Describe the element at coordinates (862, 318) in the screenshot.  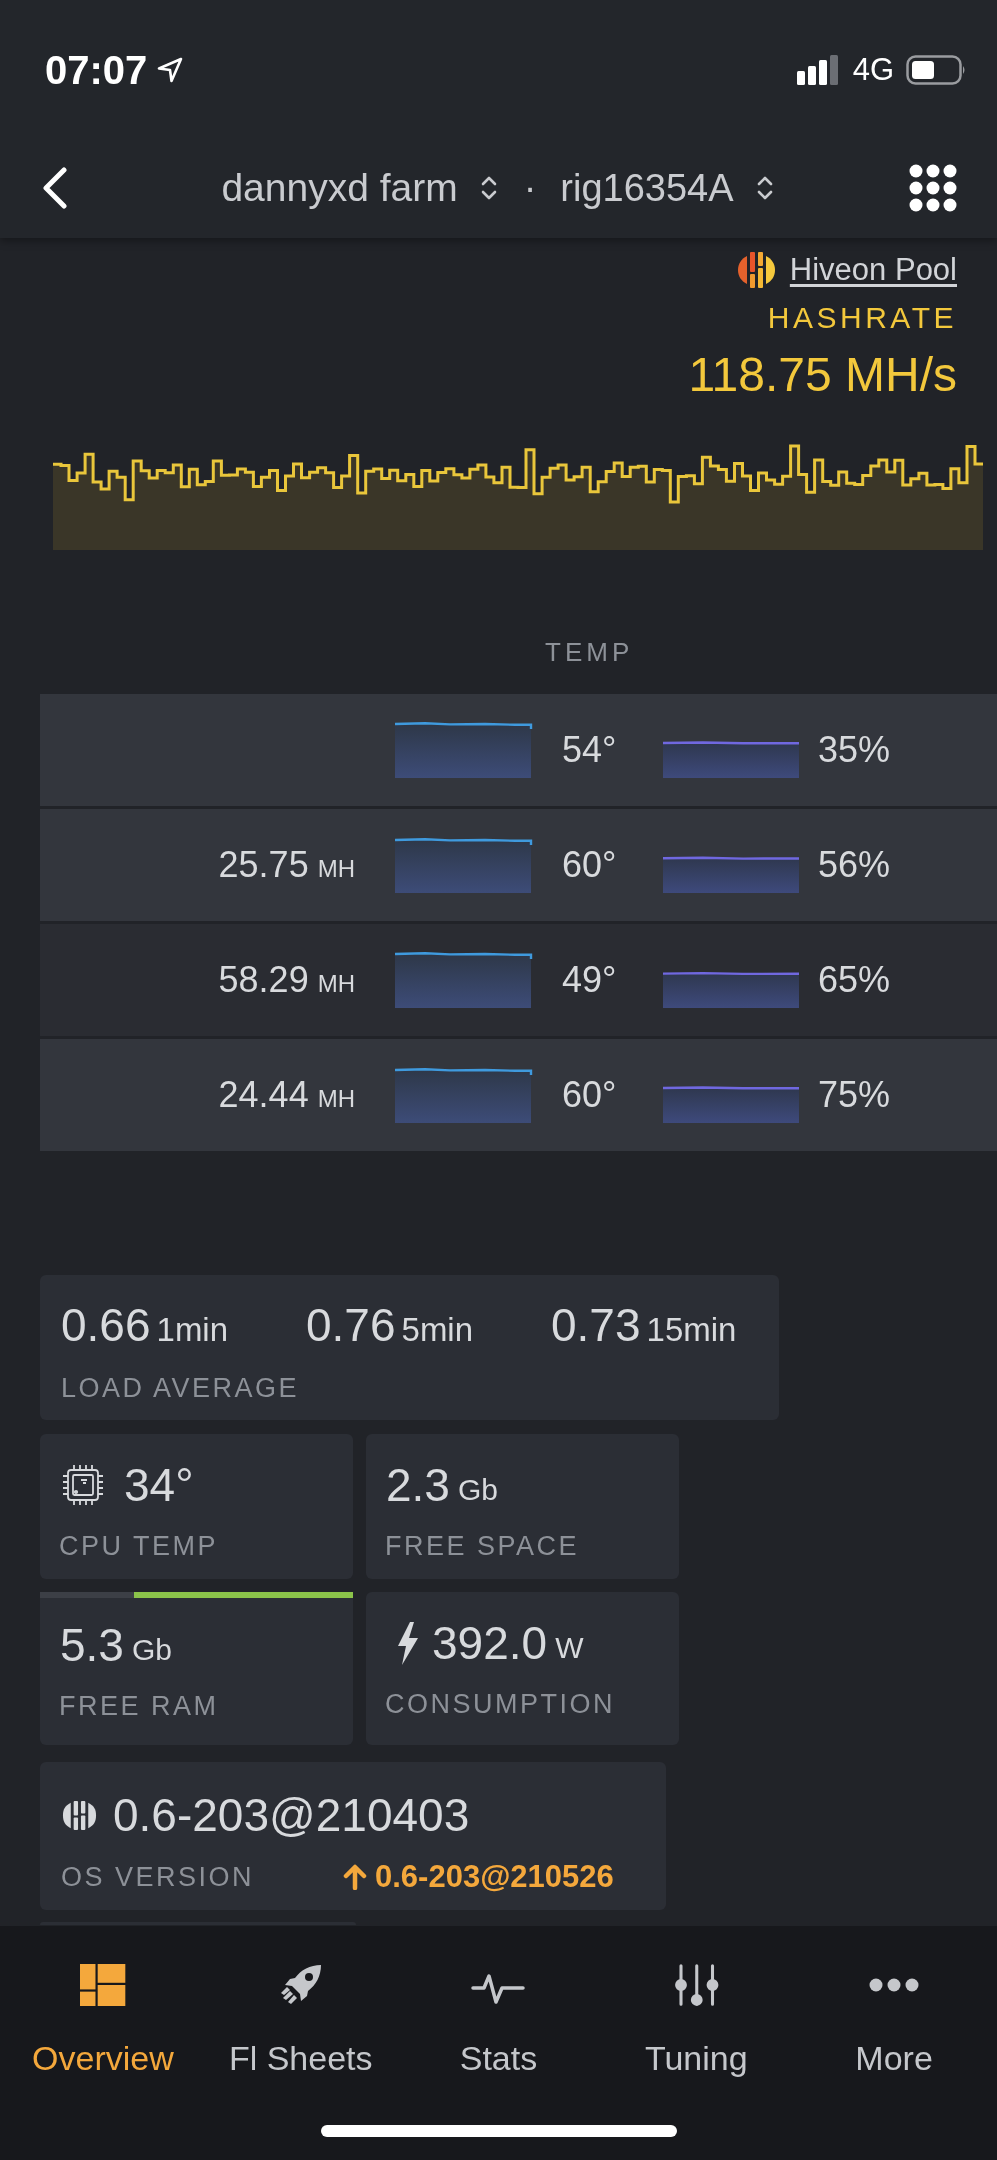
I see `hashrate-label: HASHRATE` at that location.